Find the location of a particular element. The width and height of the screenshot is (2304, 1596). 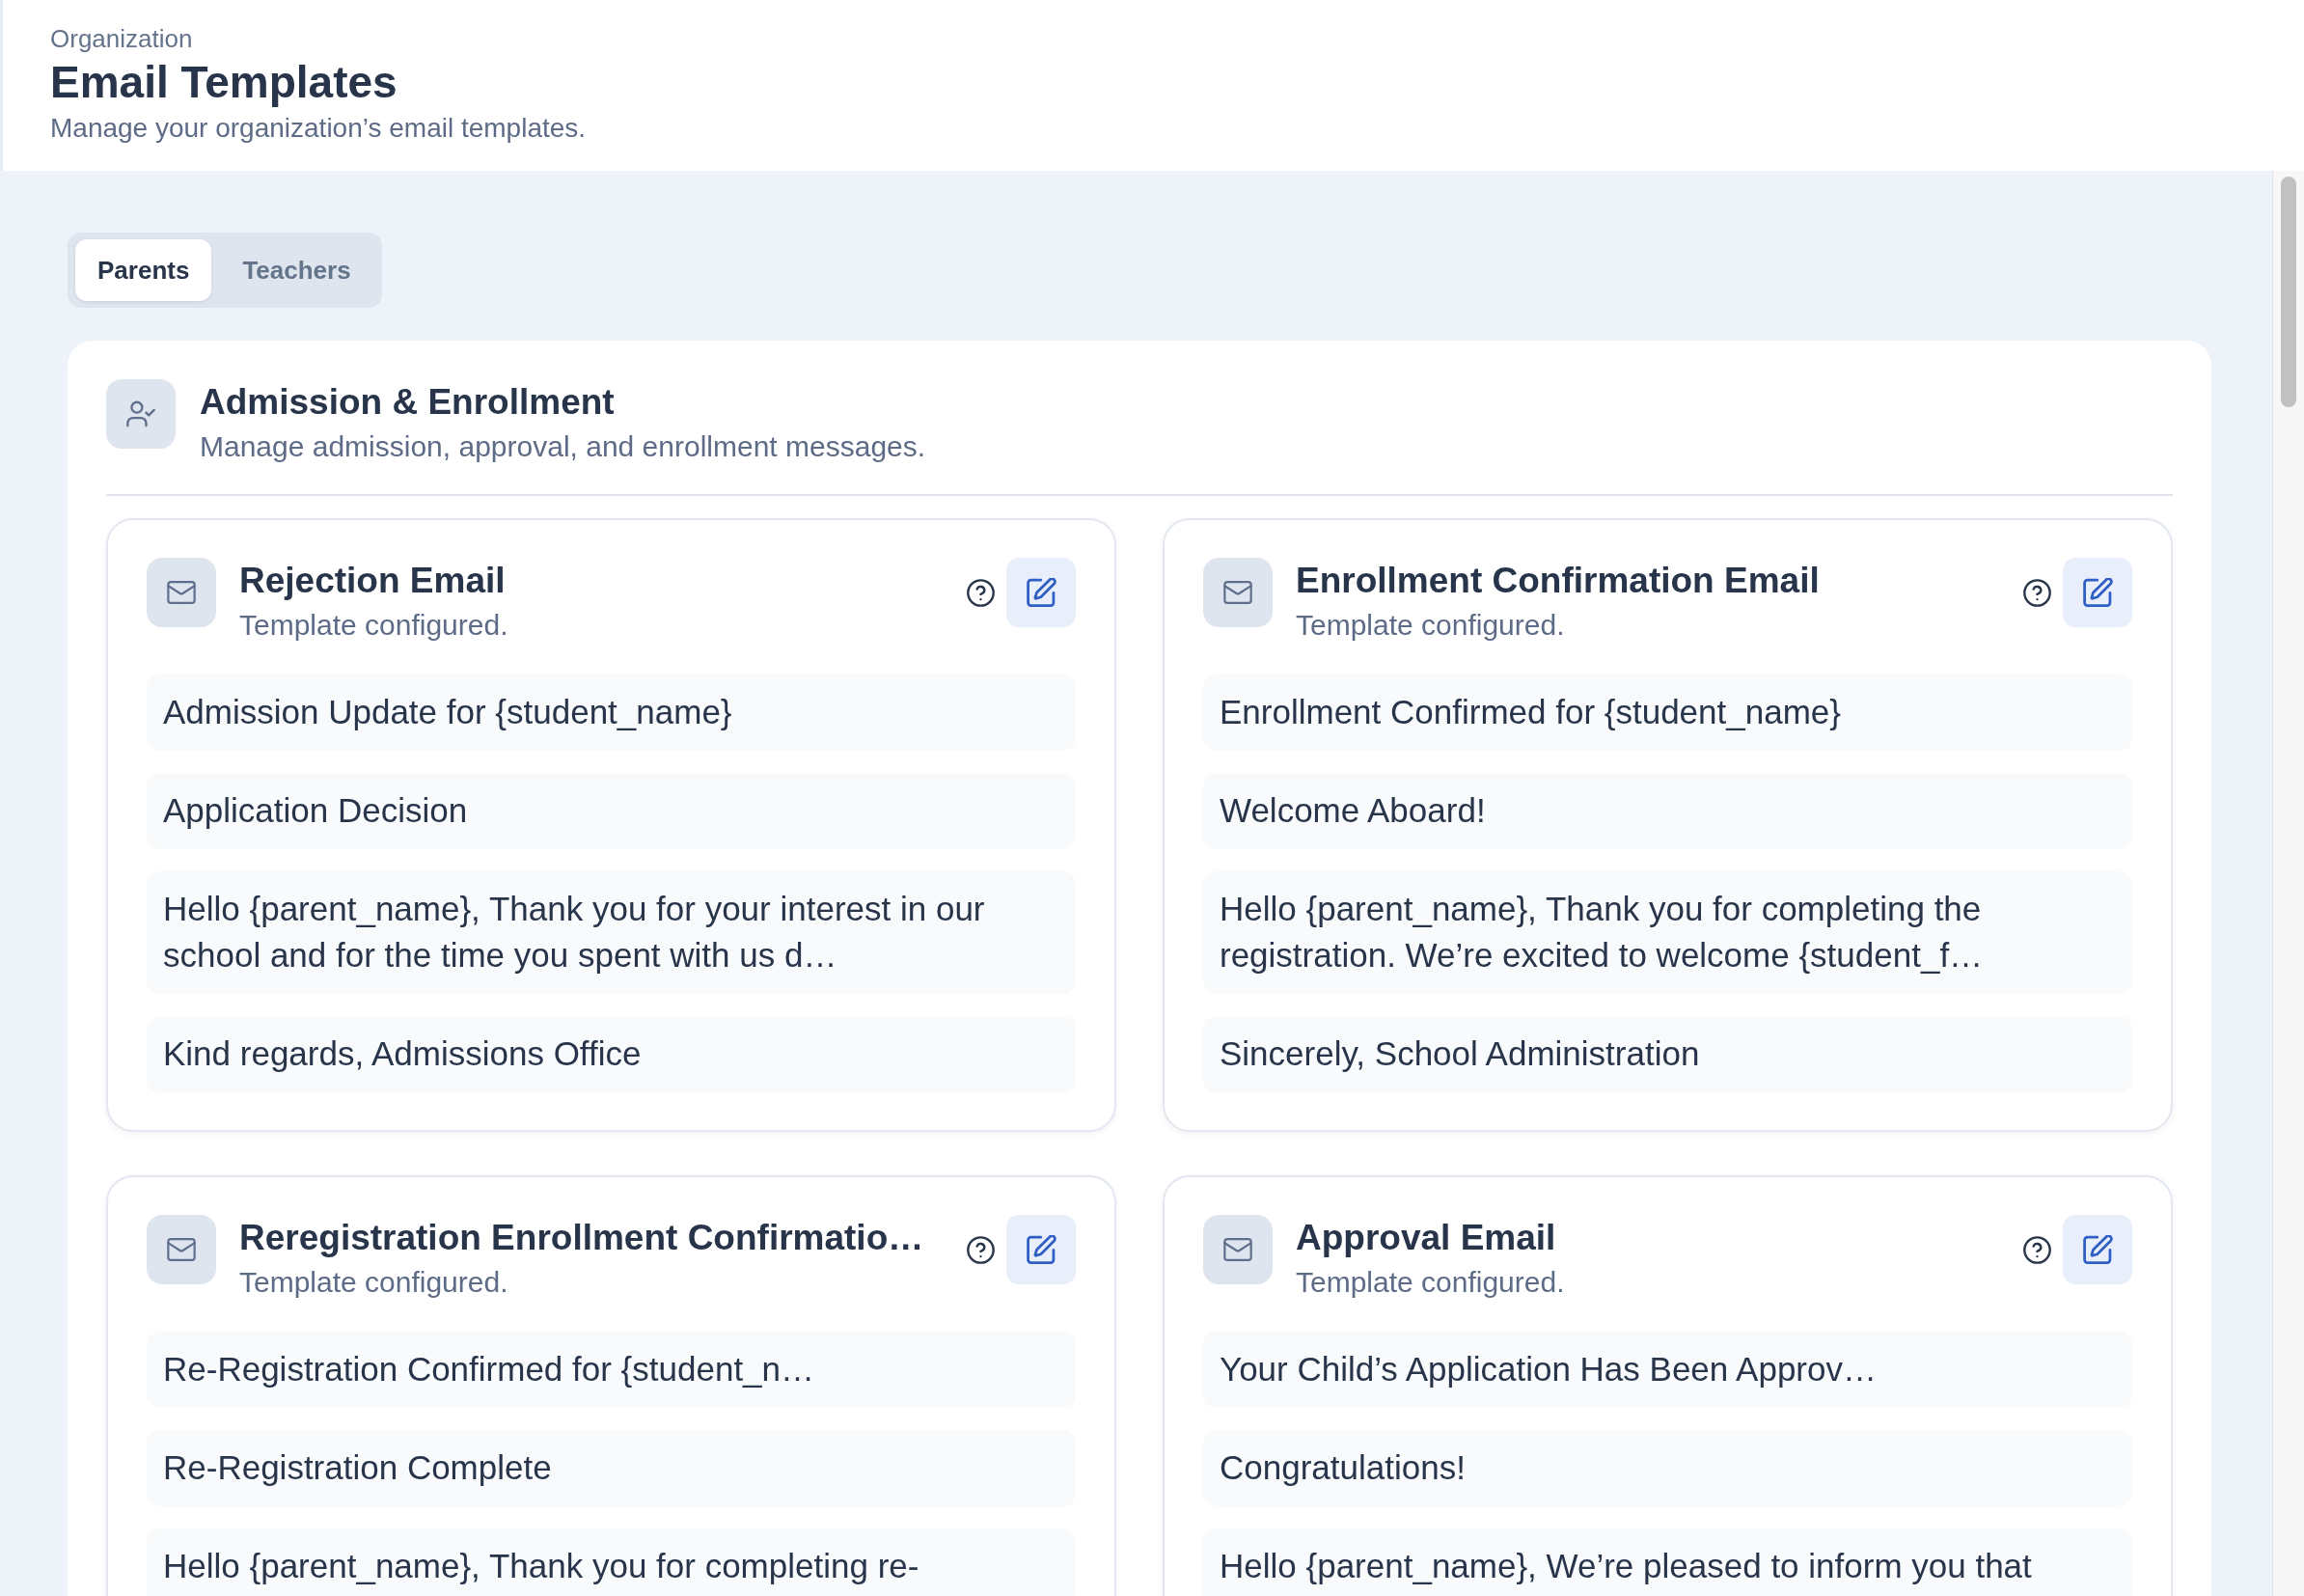

page-subtitle: Manage your organization’s email templates. is located at coordinates (319, 128).